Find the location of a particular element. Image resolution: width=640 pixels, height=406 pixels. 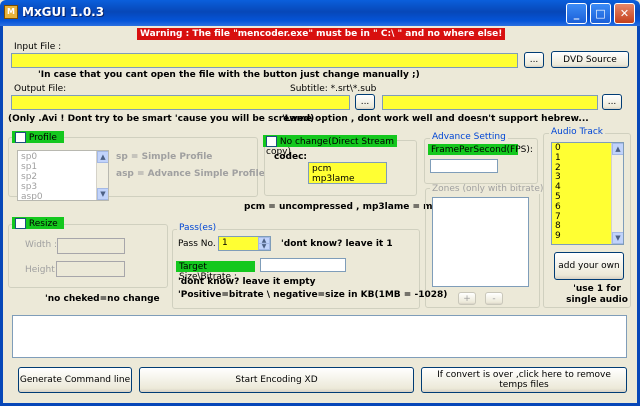

codec-label: codec: is located at coordinates (290, 157).